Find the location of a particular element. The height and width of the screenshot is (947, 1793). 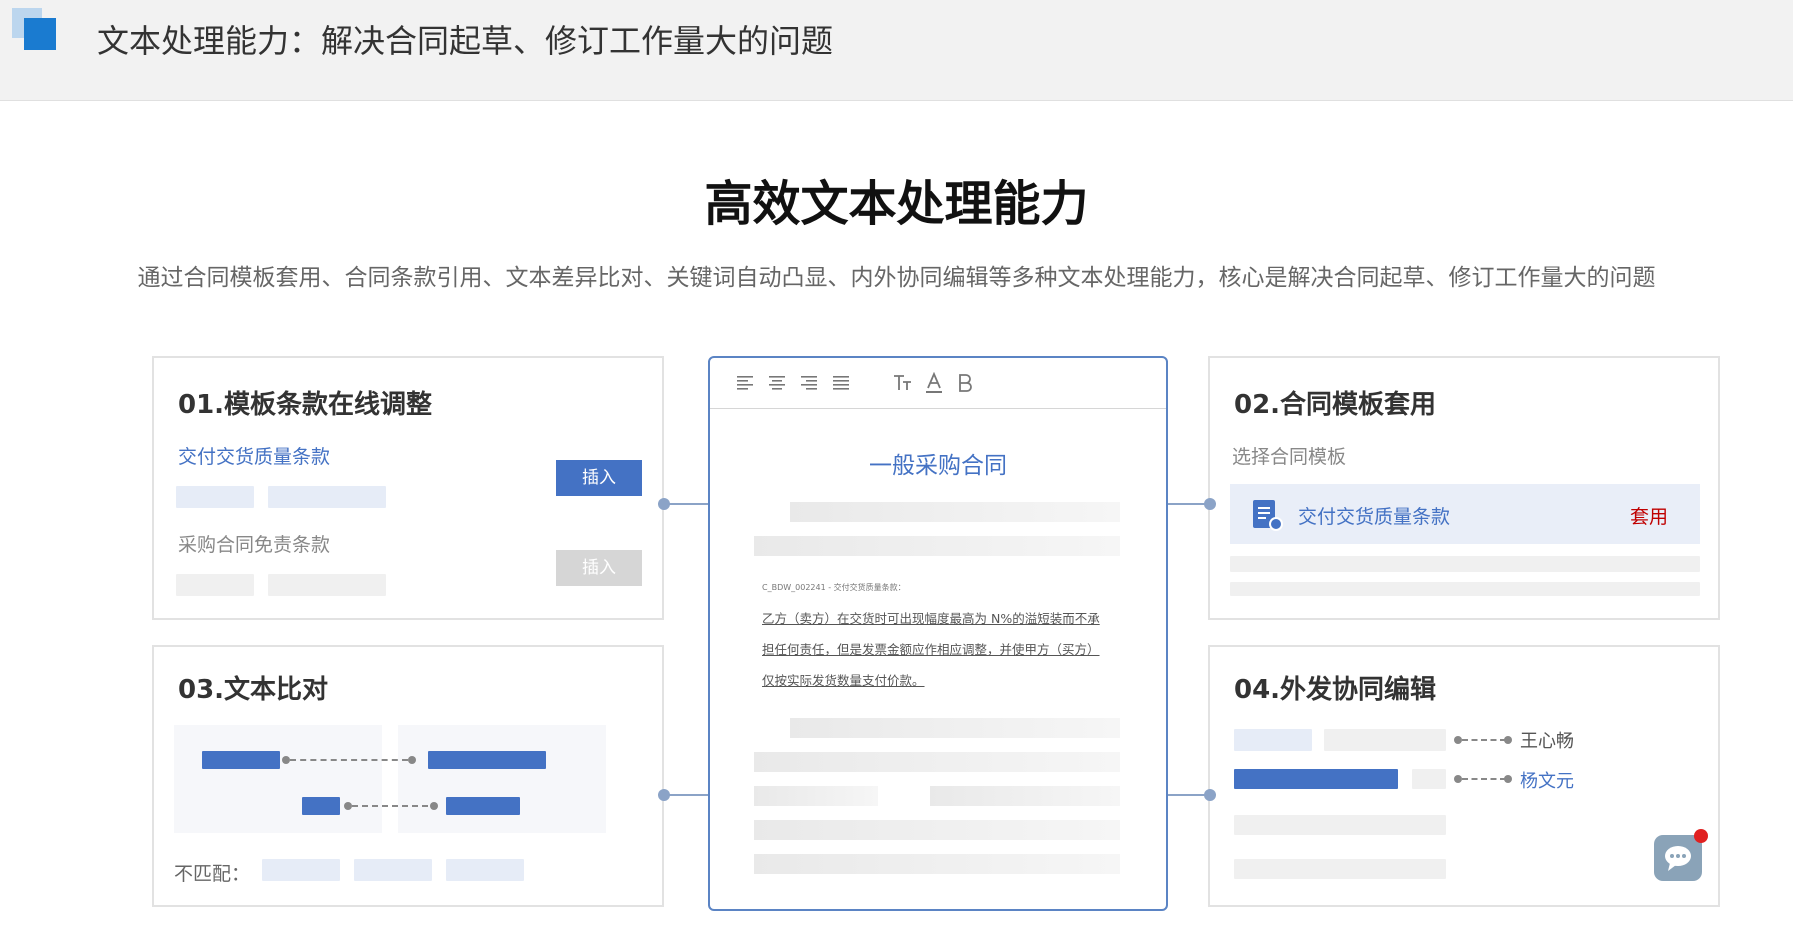

card-text-compare: 03.文本比对 不匹配： is located at coordinates (408, 776).